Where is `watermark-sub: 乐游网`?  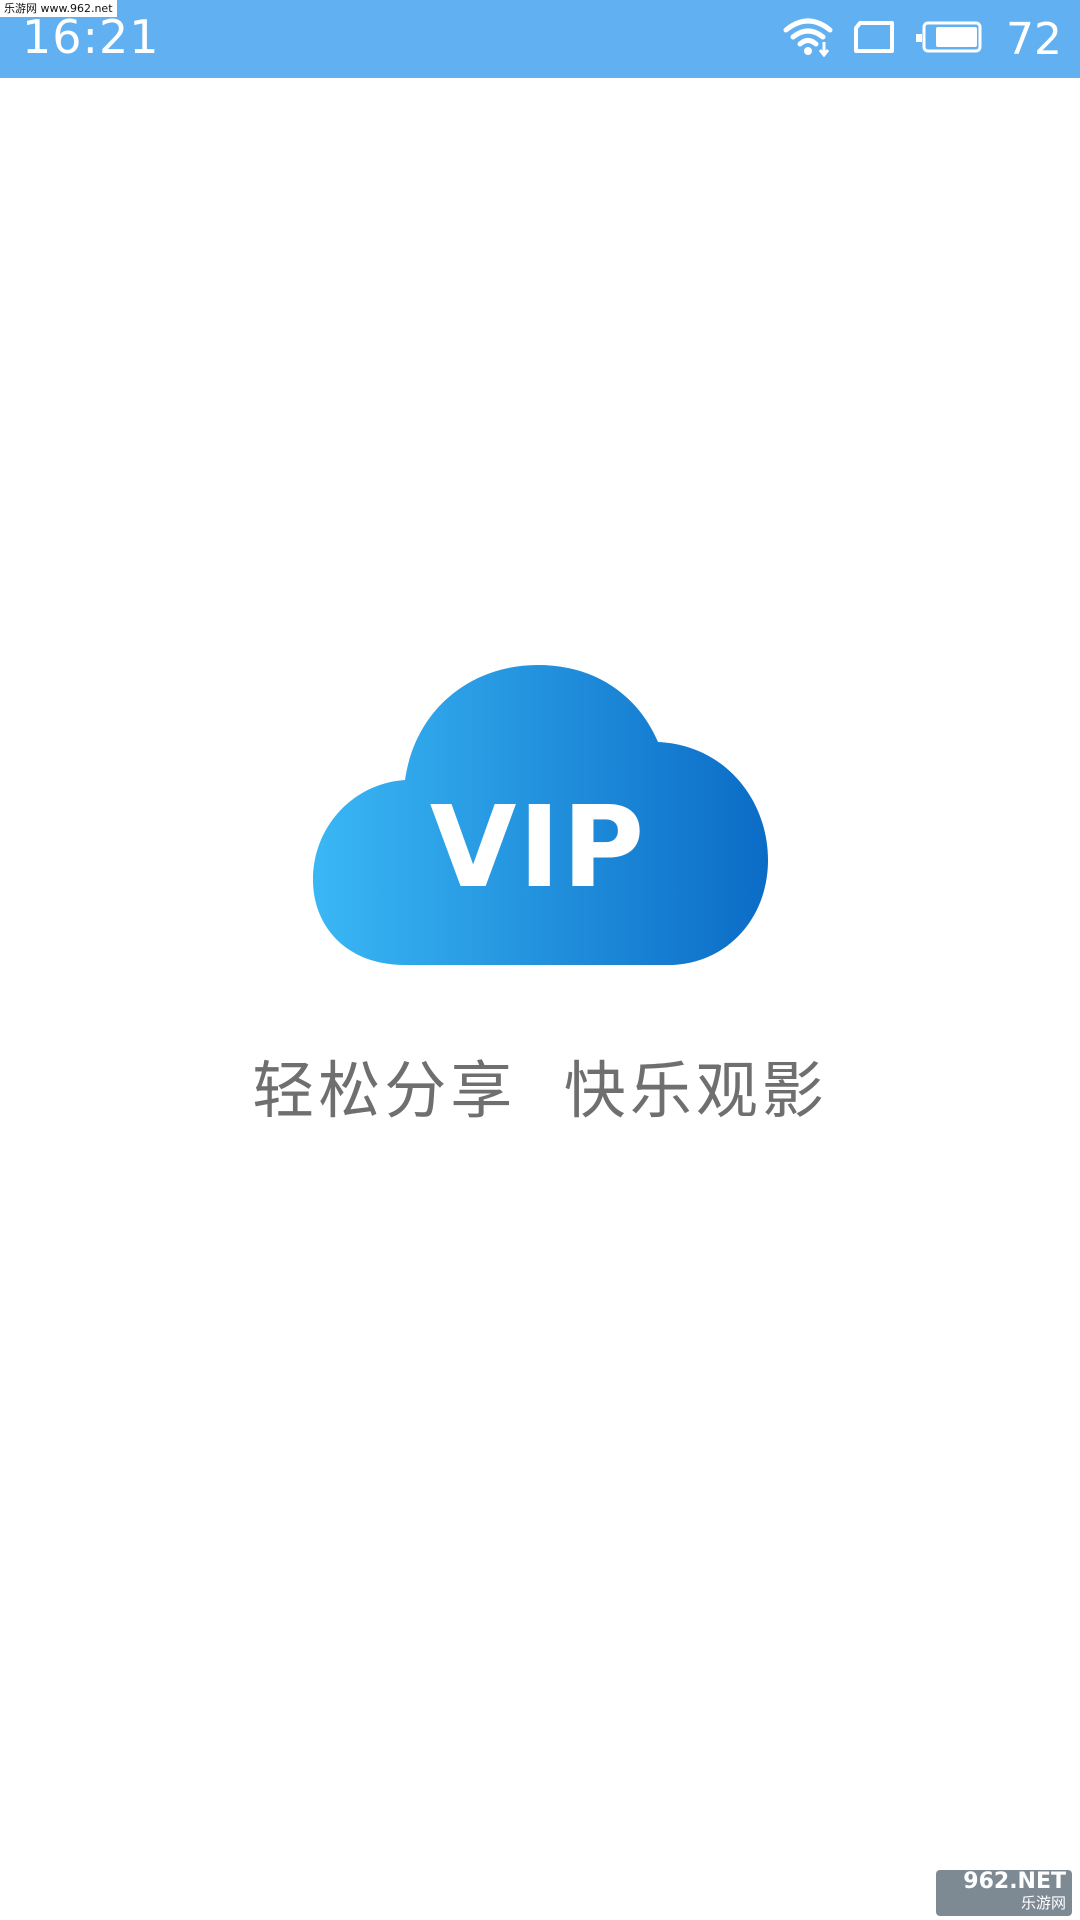 watermark-sub: 乐游网 is located at coordinates (1043, 1903).